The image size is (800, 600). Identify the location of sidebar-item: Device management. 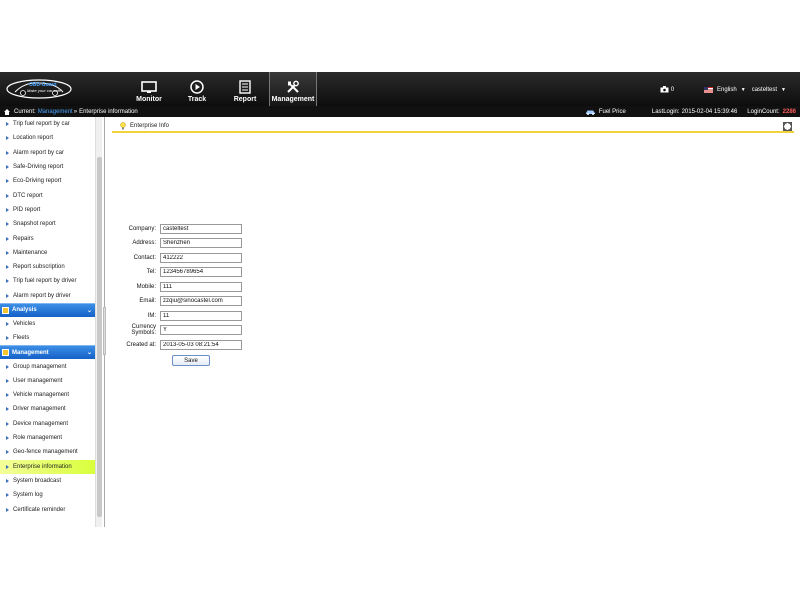
(48, 424).